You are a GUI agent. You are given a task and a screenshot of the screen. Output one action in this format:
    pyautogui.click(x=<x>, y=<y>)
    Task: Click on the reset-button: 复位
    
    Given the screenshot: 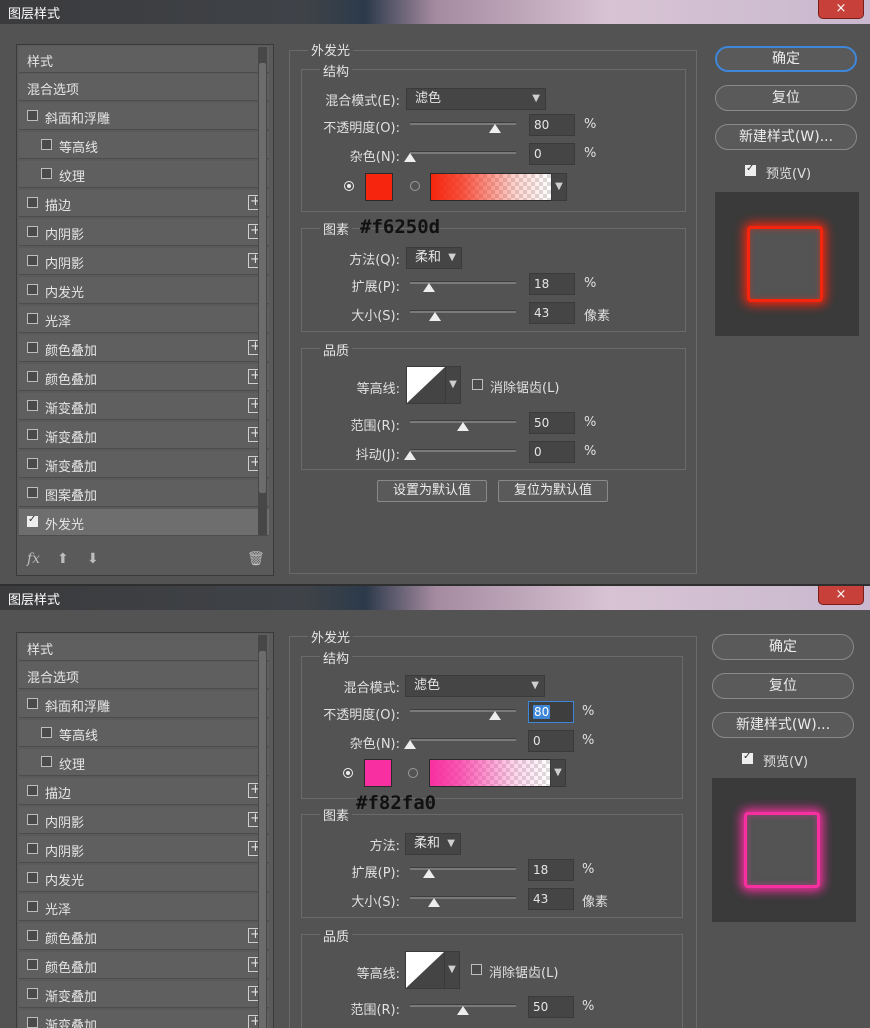 What is the action you would take?
    pyautogui.click(x=783, y=686)
    